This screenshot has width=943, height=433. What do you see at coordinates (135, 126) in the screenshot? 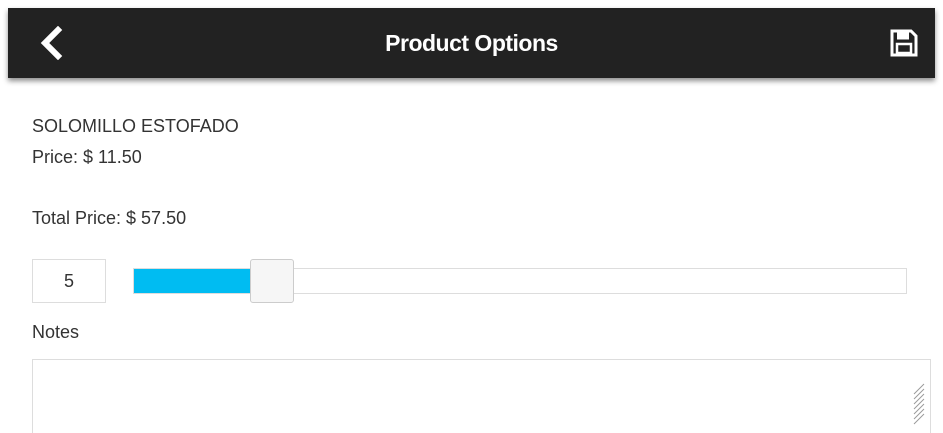
I see `product-name: SOLOMILLO ESTOFADO` at bounding box center [135, 126].